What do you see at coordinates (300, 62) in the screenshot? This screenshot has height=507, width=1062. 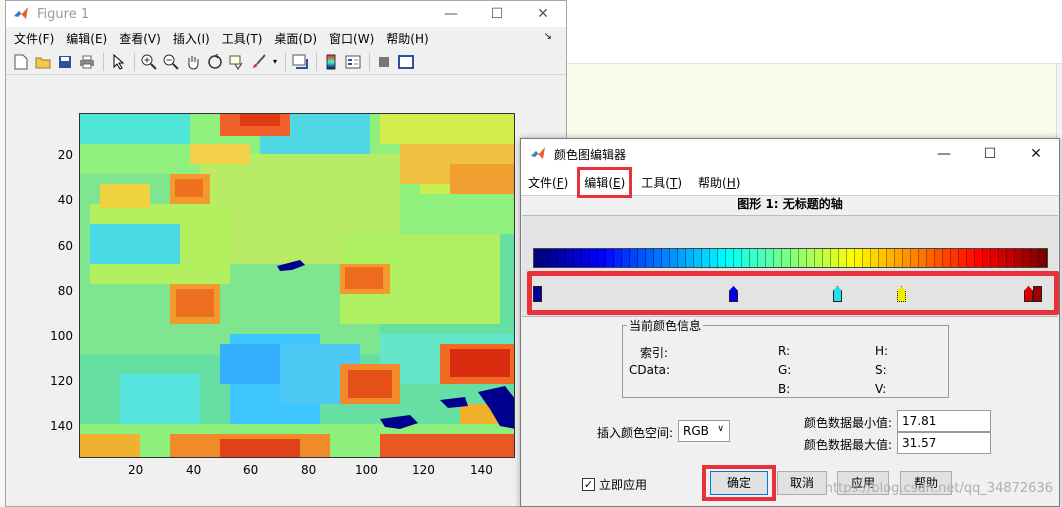 I see `link-plot-icon` at bounding box center [300, 62].